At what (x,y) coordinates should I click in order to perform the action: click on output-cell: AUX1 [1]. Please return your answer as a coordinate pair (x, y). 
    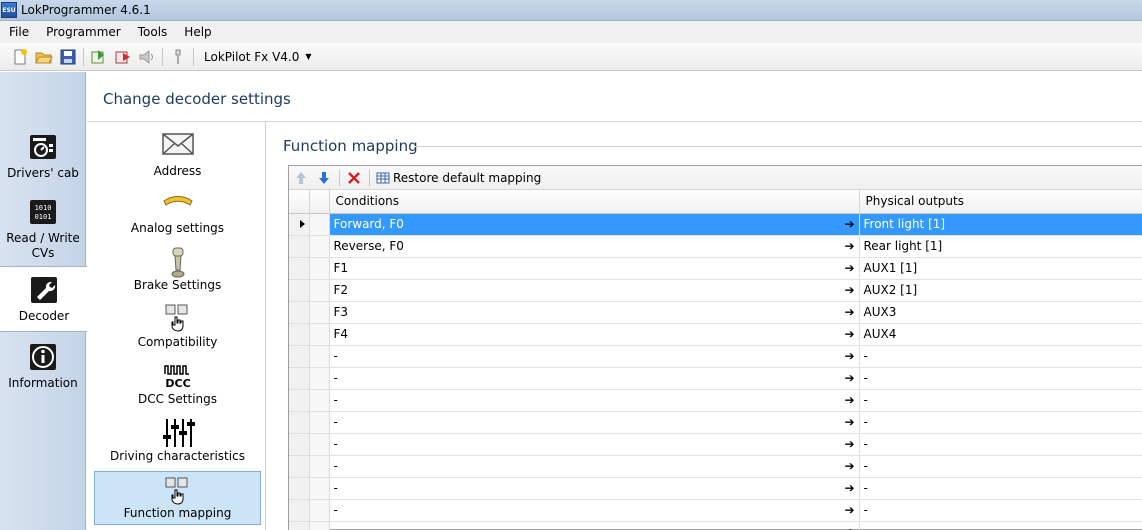
    Looking at the image, I should click on (1000, 268).